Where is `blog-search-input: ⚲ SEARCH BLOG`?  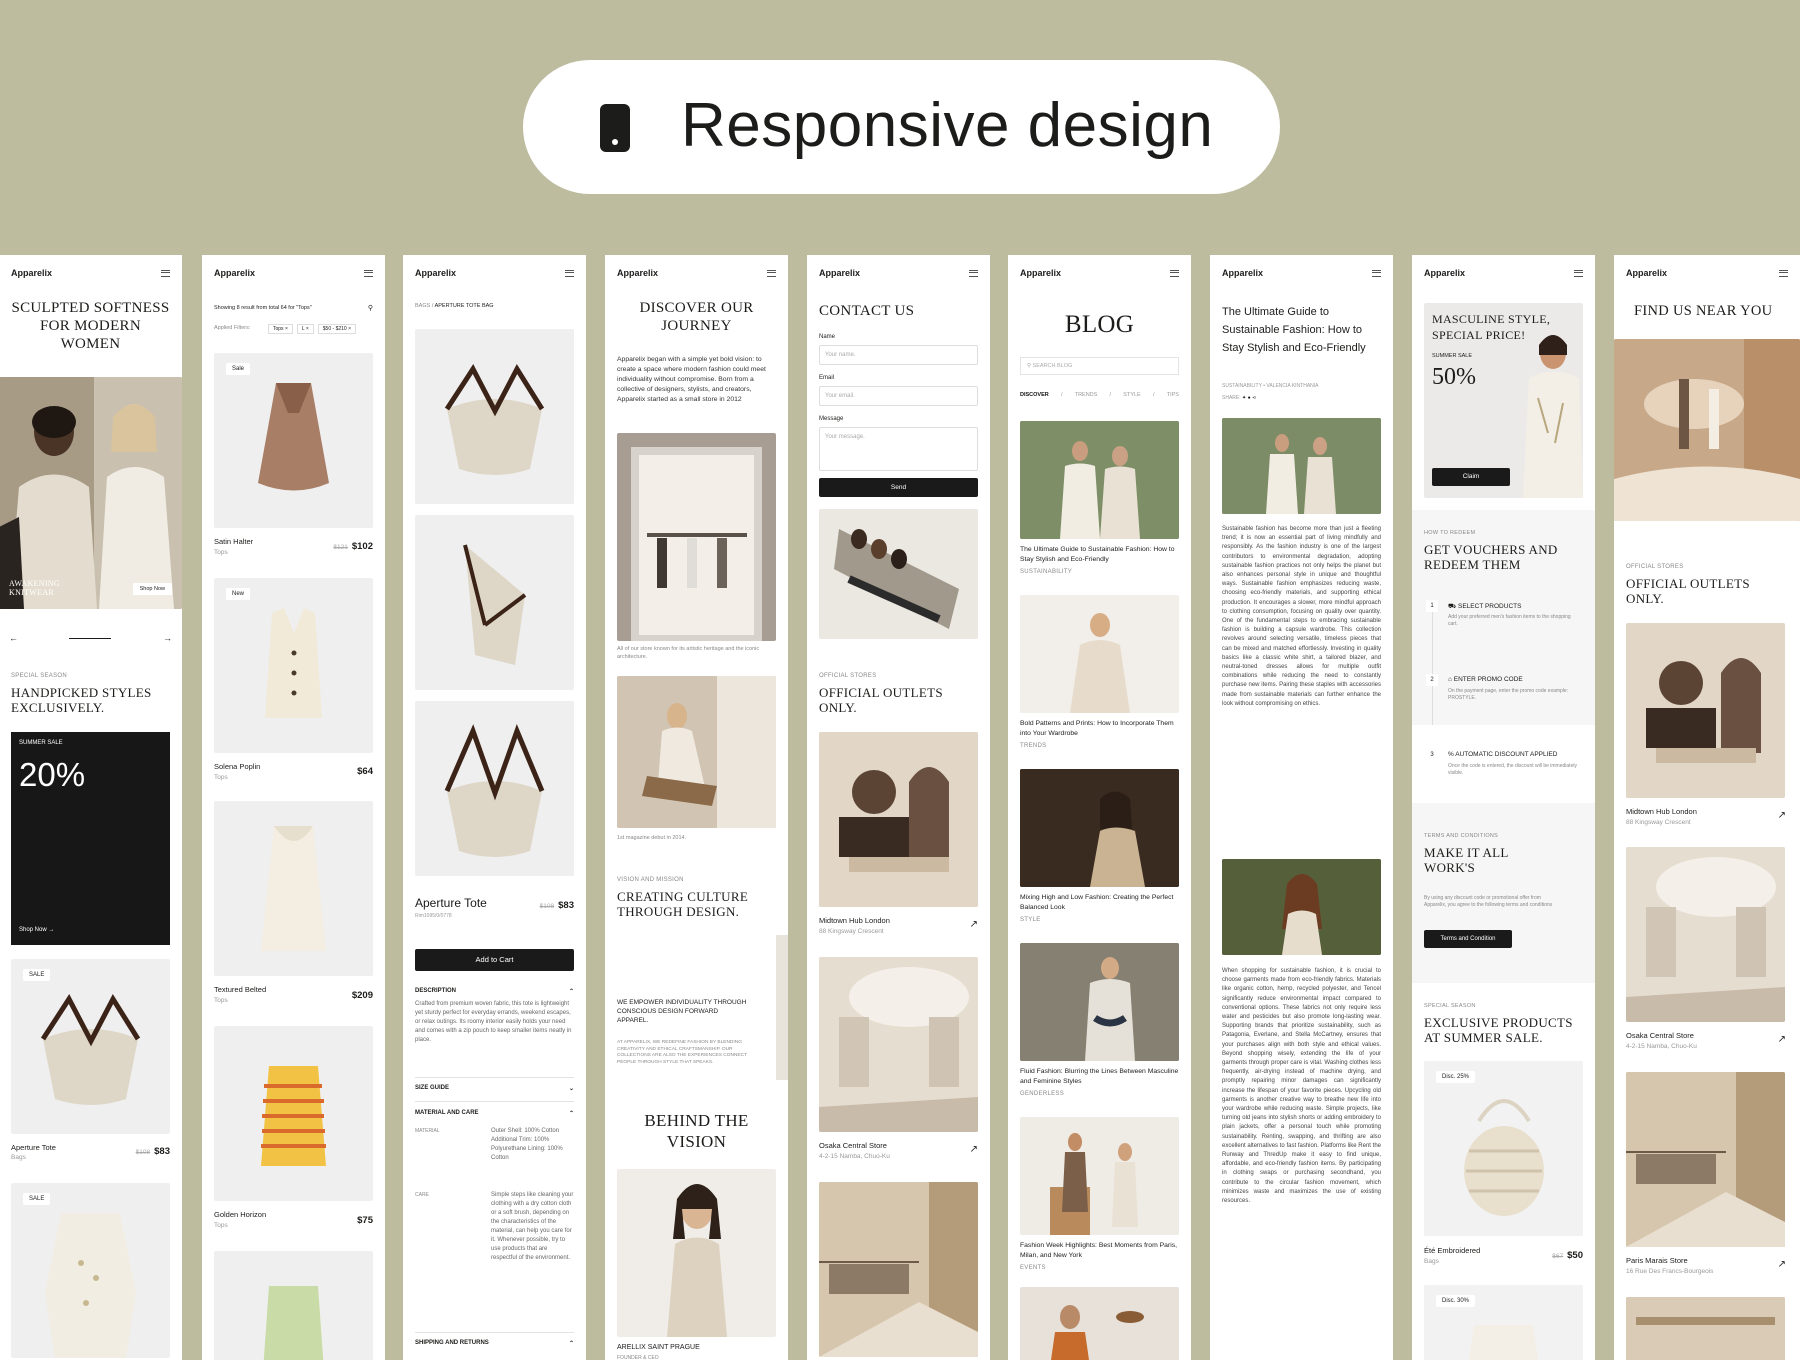
blog-search-input: ⚲ SEARCH BLOG is located at coordinates (1099, 366).